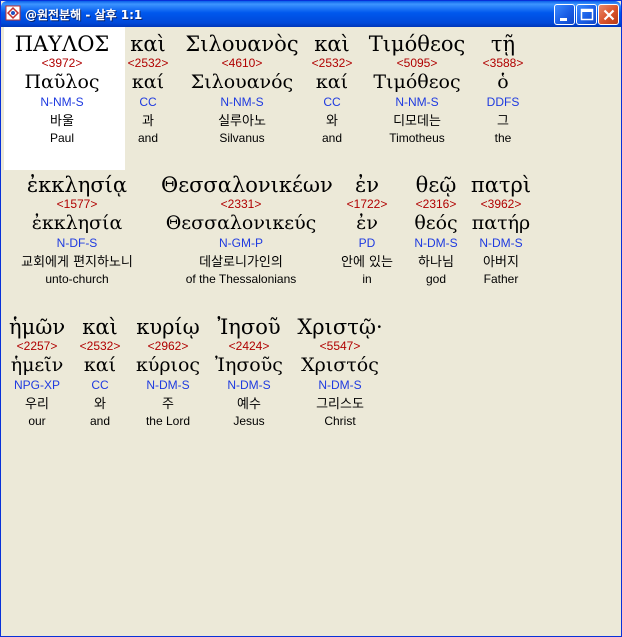 The height and width of the screenshot is (637, 622). Describe the element at coordinates (503, 104) in the screenshot. I see `parsing-code: DDFS` at that location.